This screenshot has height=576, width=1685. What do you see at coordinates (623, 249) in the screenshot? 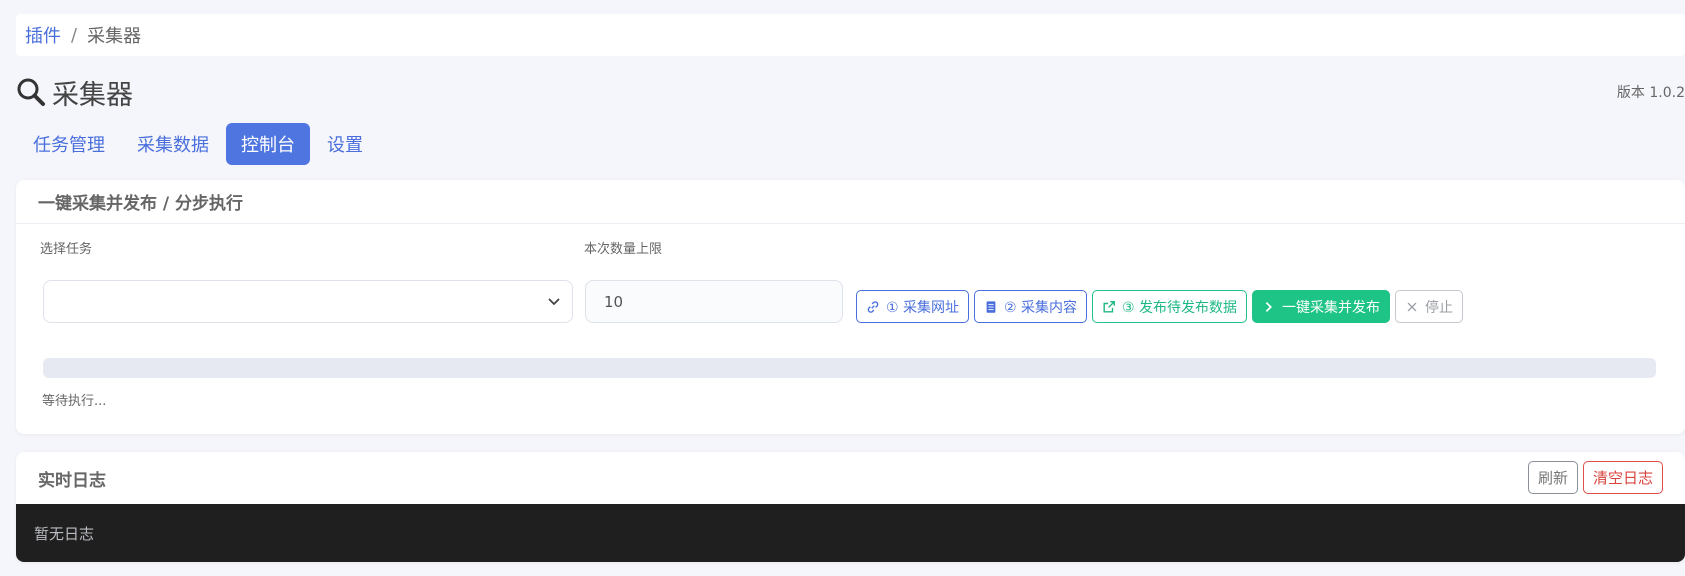
I see `limit-input-label: 本次数量上限` at bounding box center [623, 249].